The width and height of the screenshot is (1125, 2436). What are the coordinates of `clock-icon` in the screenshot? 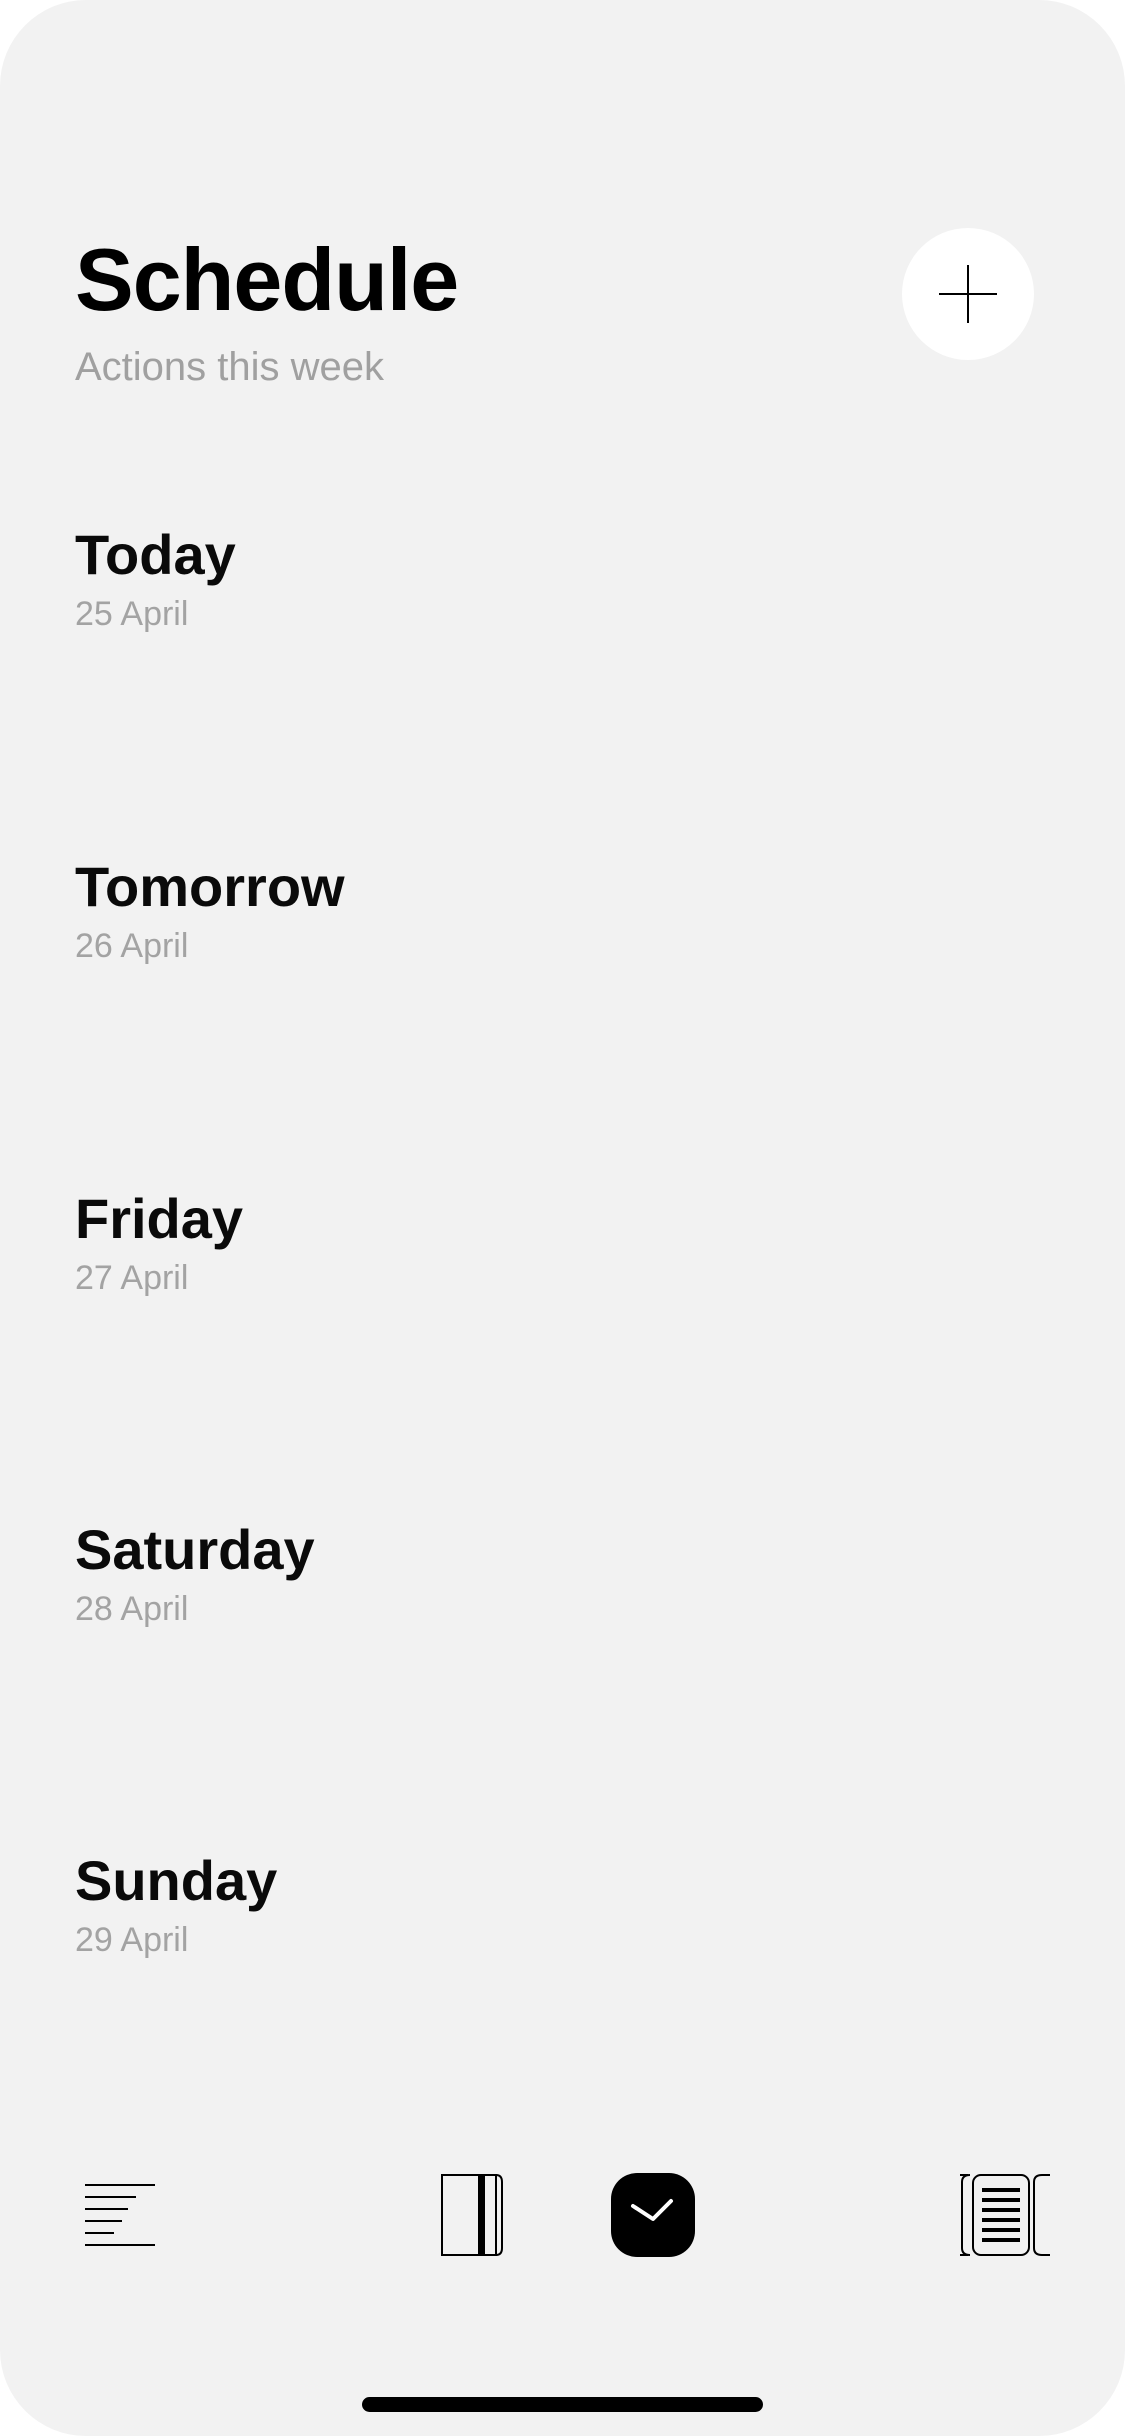 It's located at (653, 2215).